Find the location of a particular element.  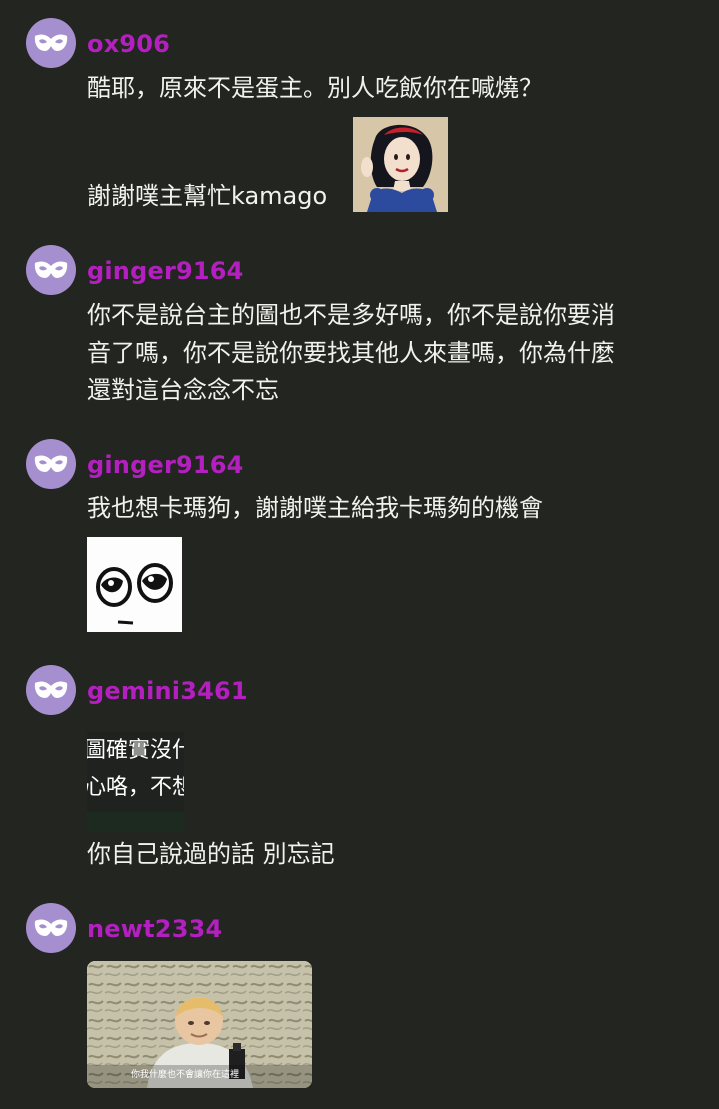

snow-white-sticker is located at coordinates (400, 164).